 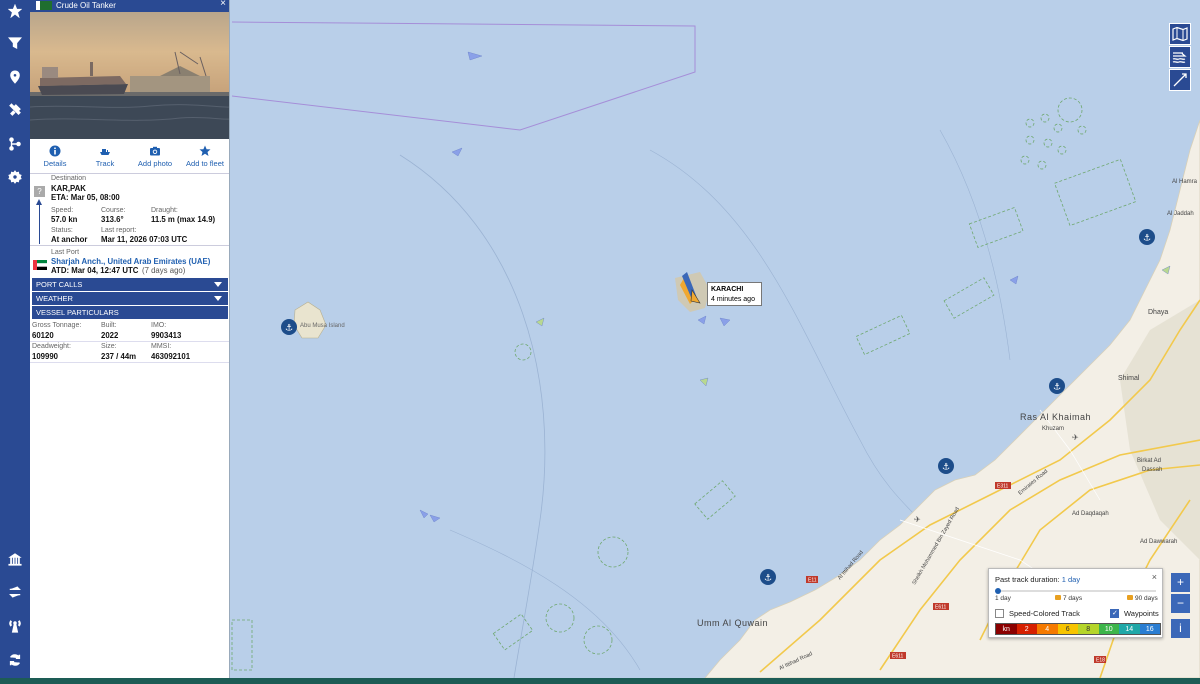 I want to click on track-duration-slider, so click(x=1077, y=591).